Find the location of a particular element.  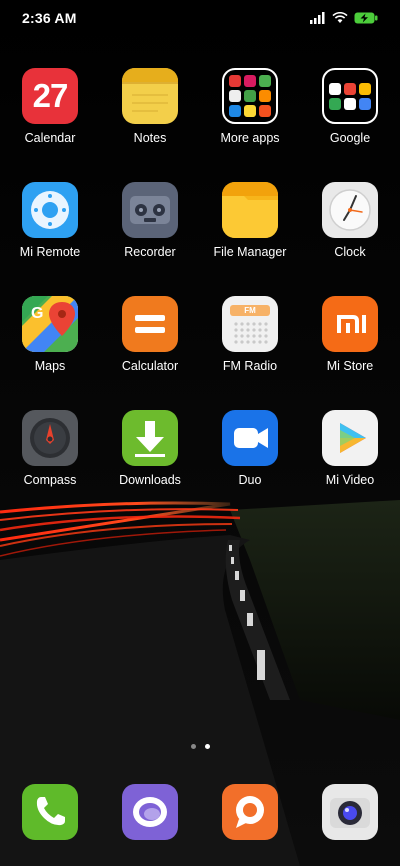

app-label: Downloads is located at coordinates (150, 480).